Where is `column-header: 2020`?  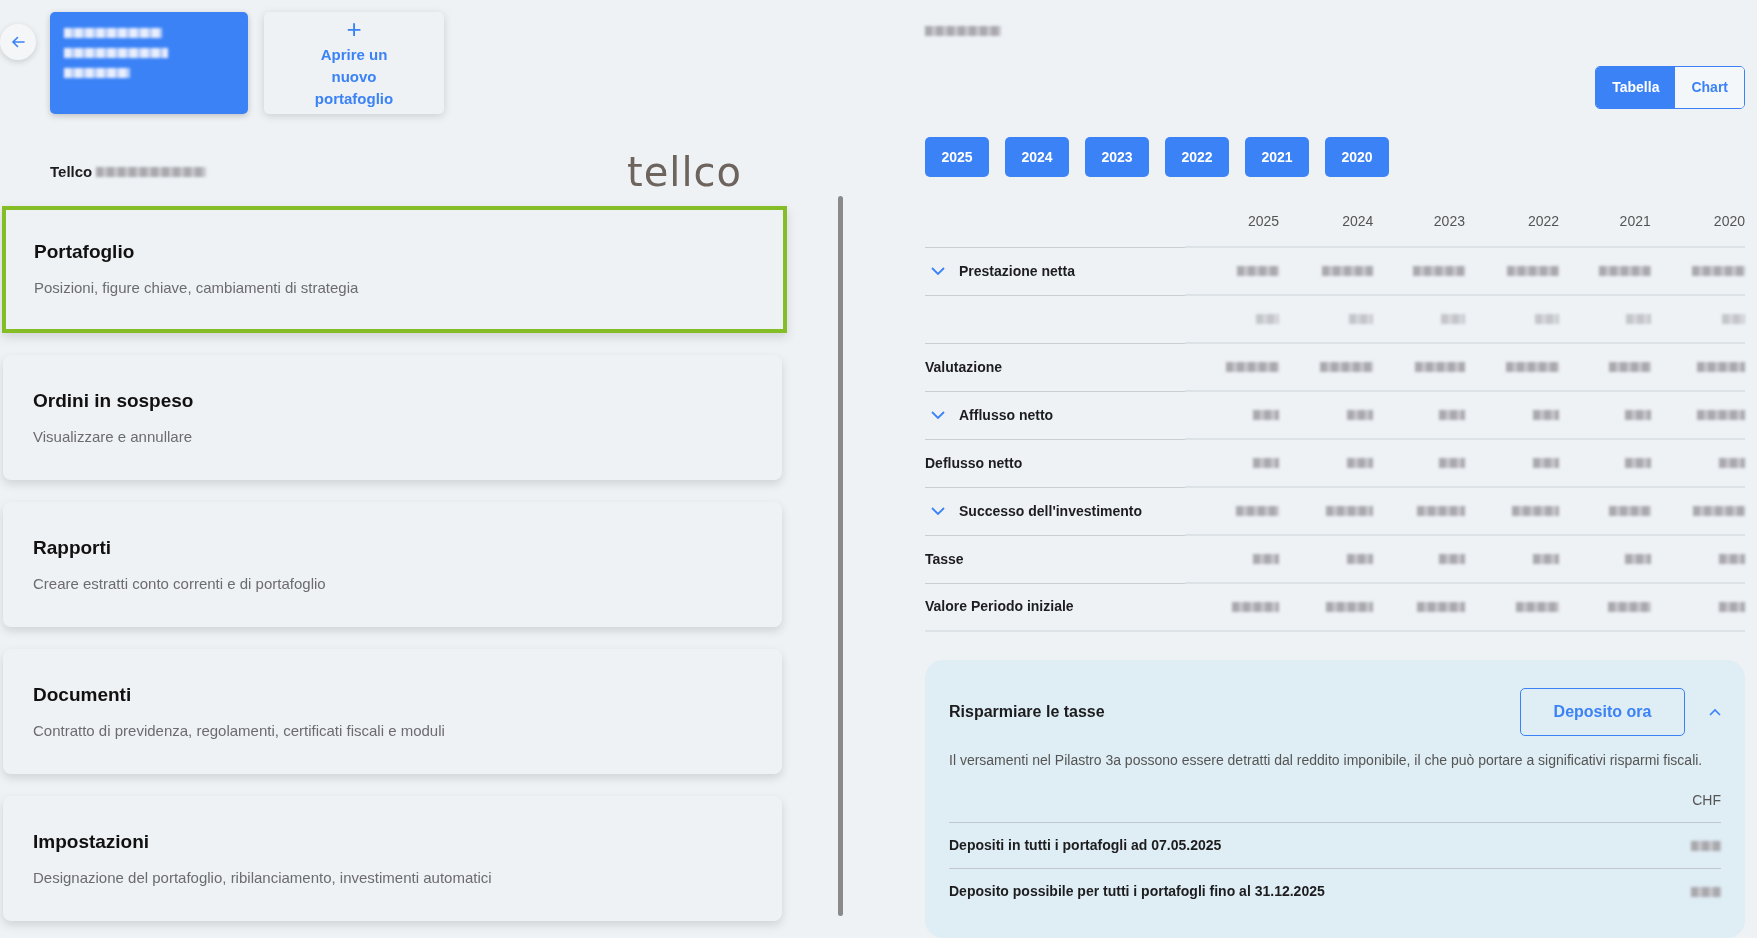
column-header: 2020 is located at coordinates (1697, 223).